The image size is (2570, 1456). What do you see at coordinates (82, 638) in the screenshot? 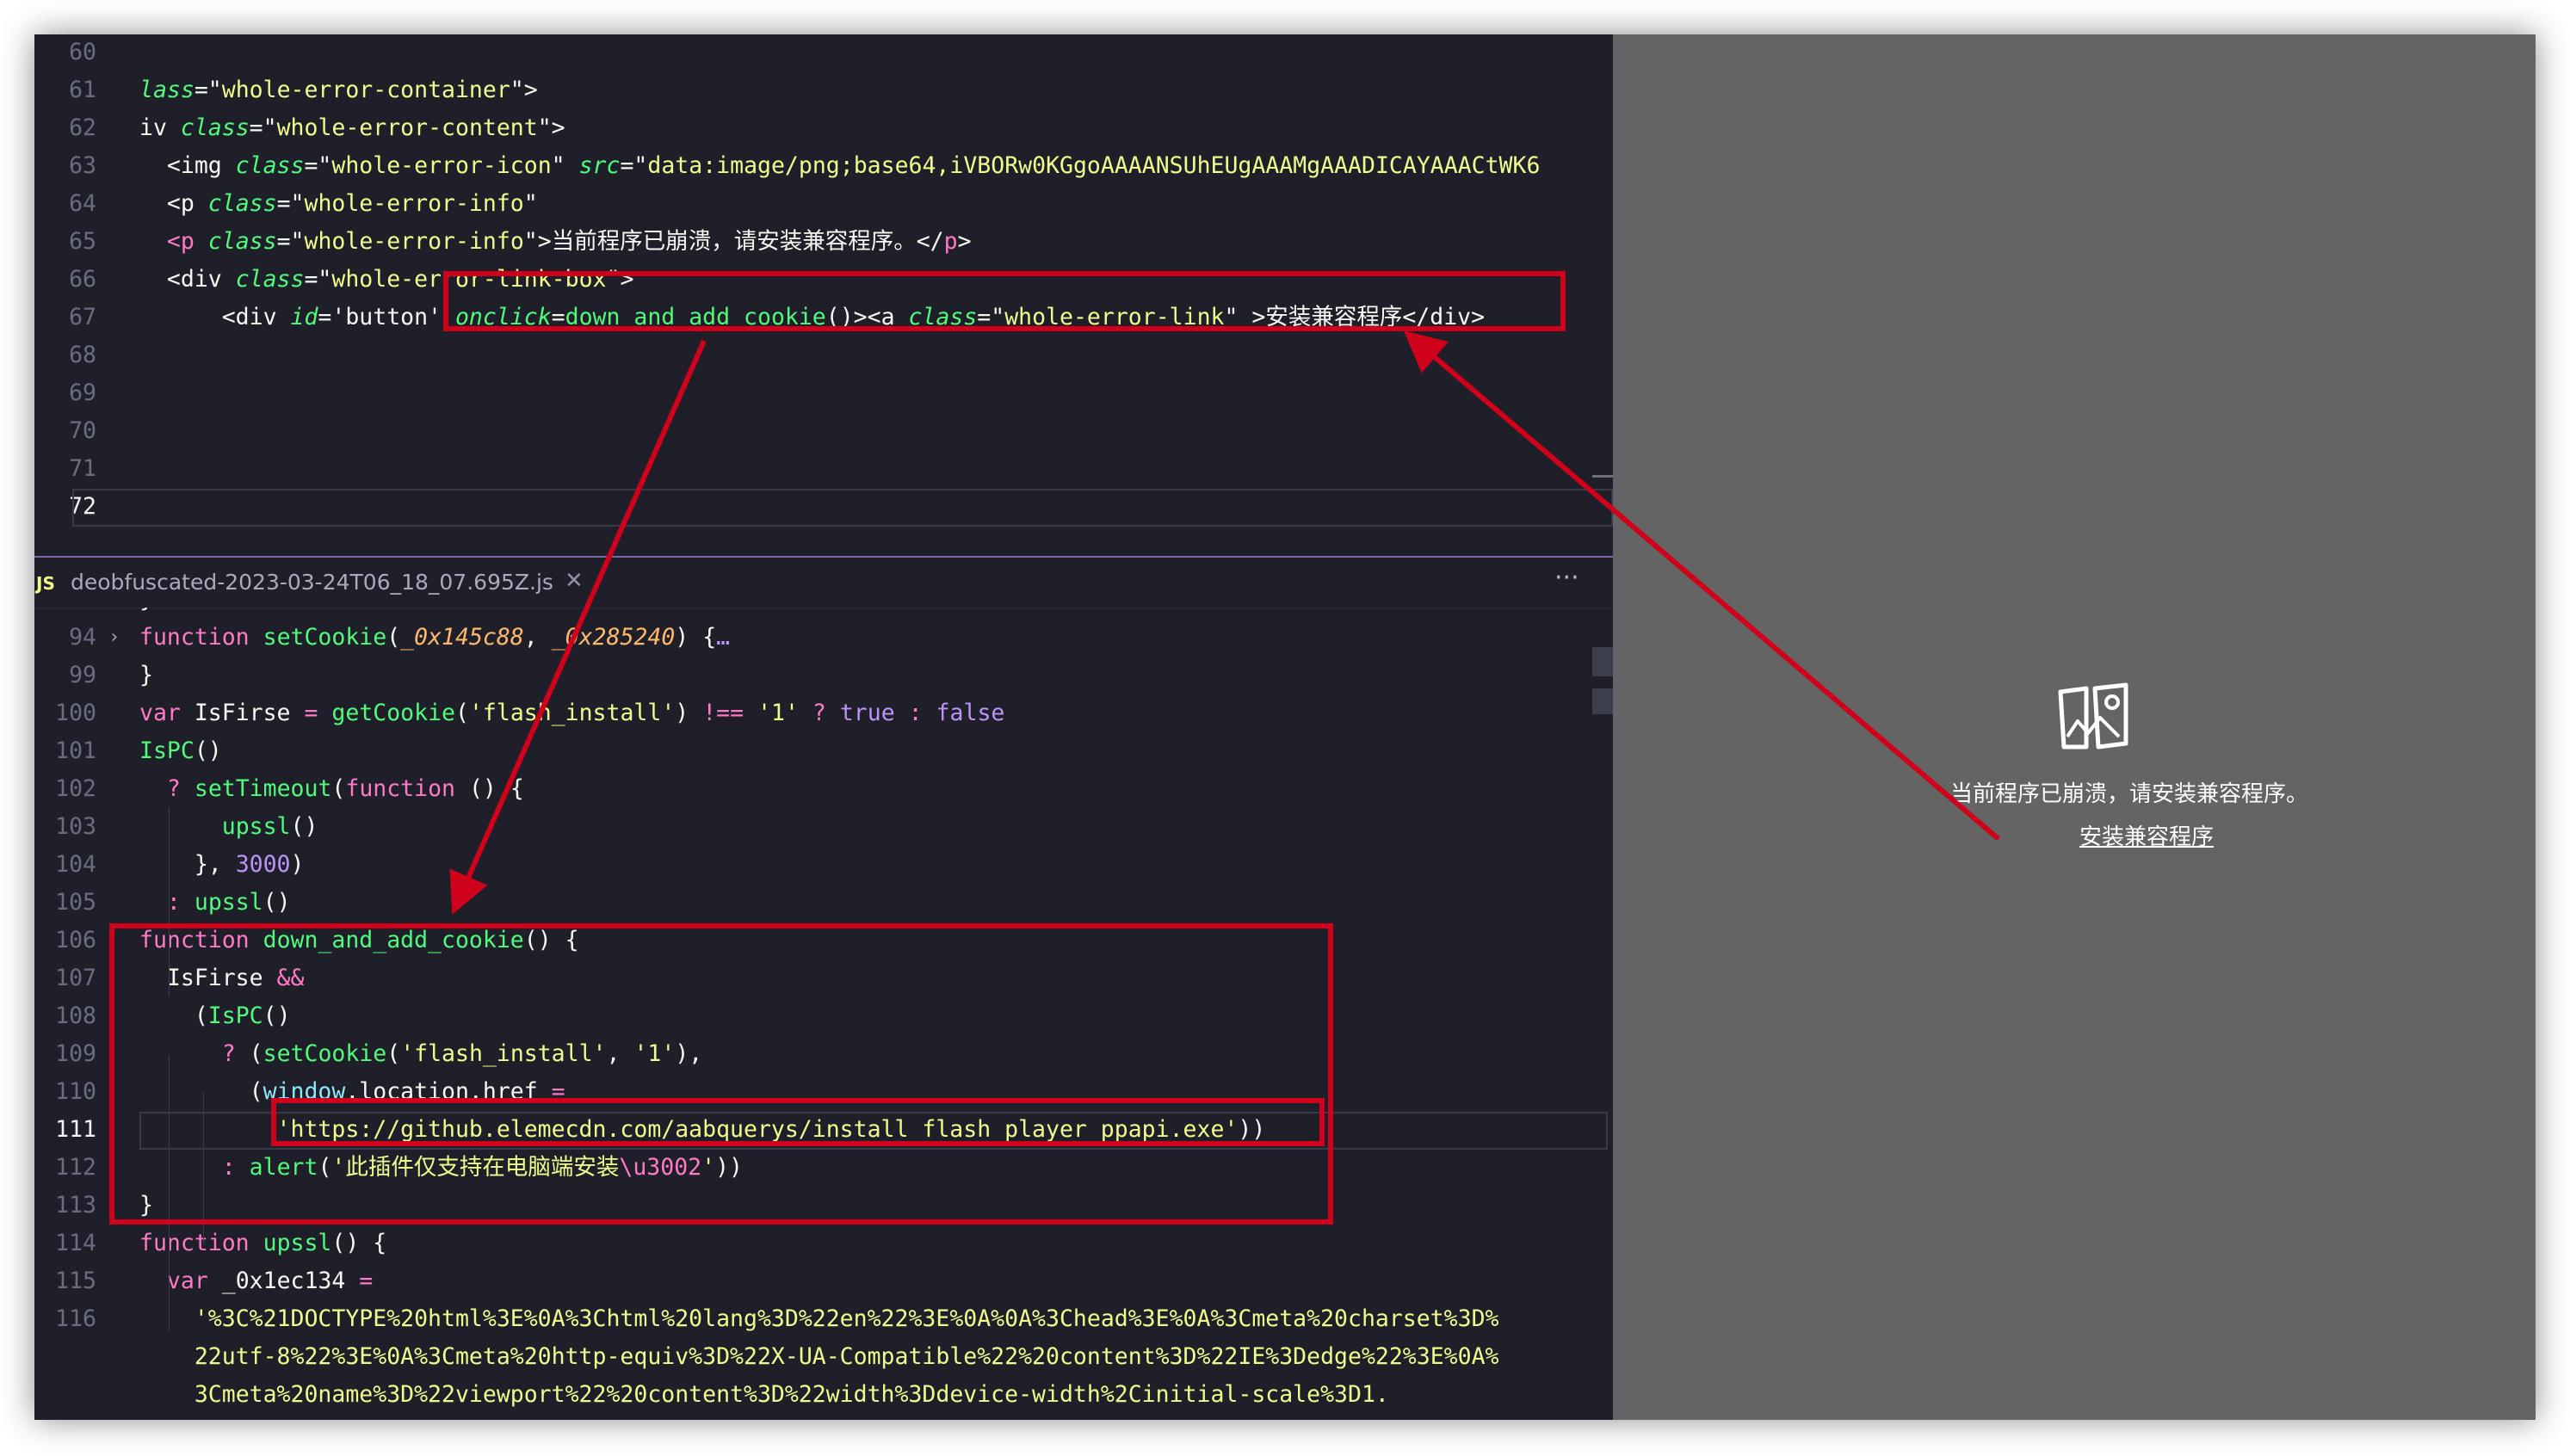
I see `line-number: 94` at bounding box center [82, 638].